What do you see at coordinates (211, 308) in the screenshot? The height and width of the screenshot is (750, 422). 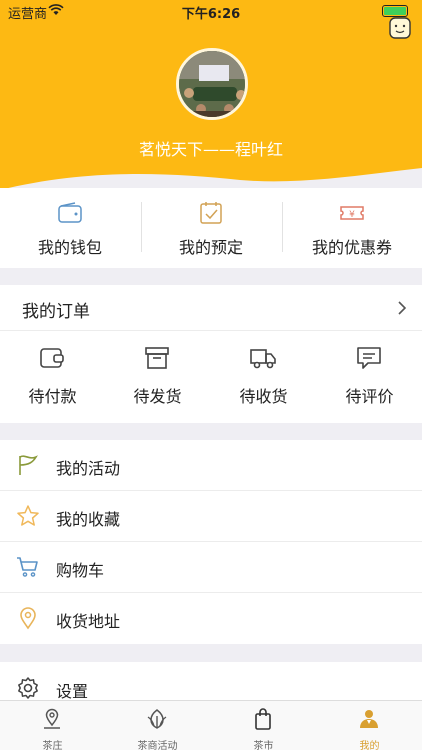 I see `my-orders-row: 我的订单` at bounding box center [211, 308].